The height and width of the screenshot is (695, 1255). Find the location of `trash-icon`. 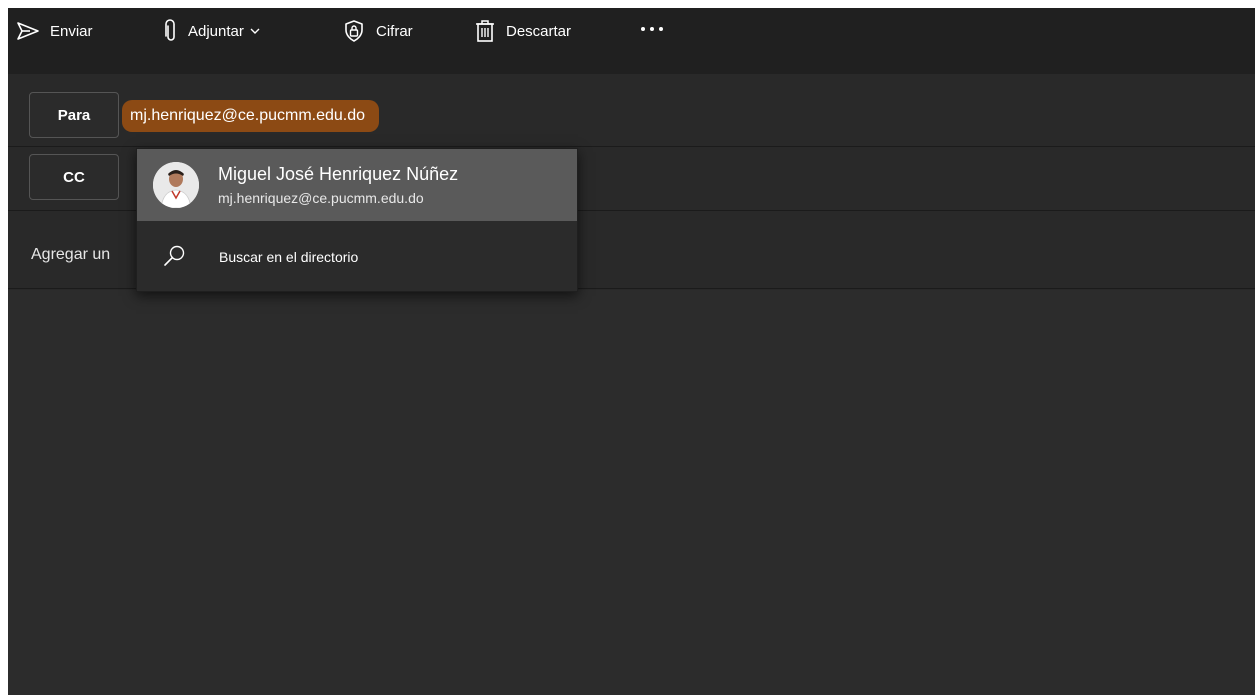

trash-icon is located at coordinates (485, 31).